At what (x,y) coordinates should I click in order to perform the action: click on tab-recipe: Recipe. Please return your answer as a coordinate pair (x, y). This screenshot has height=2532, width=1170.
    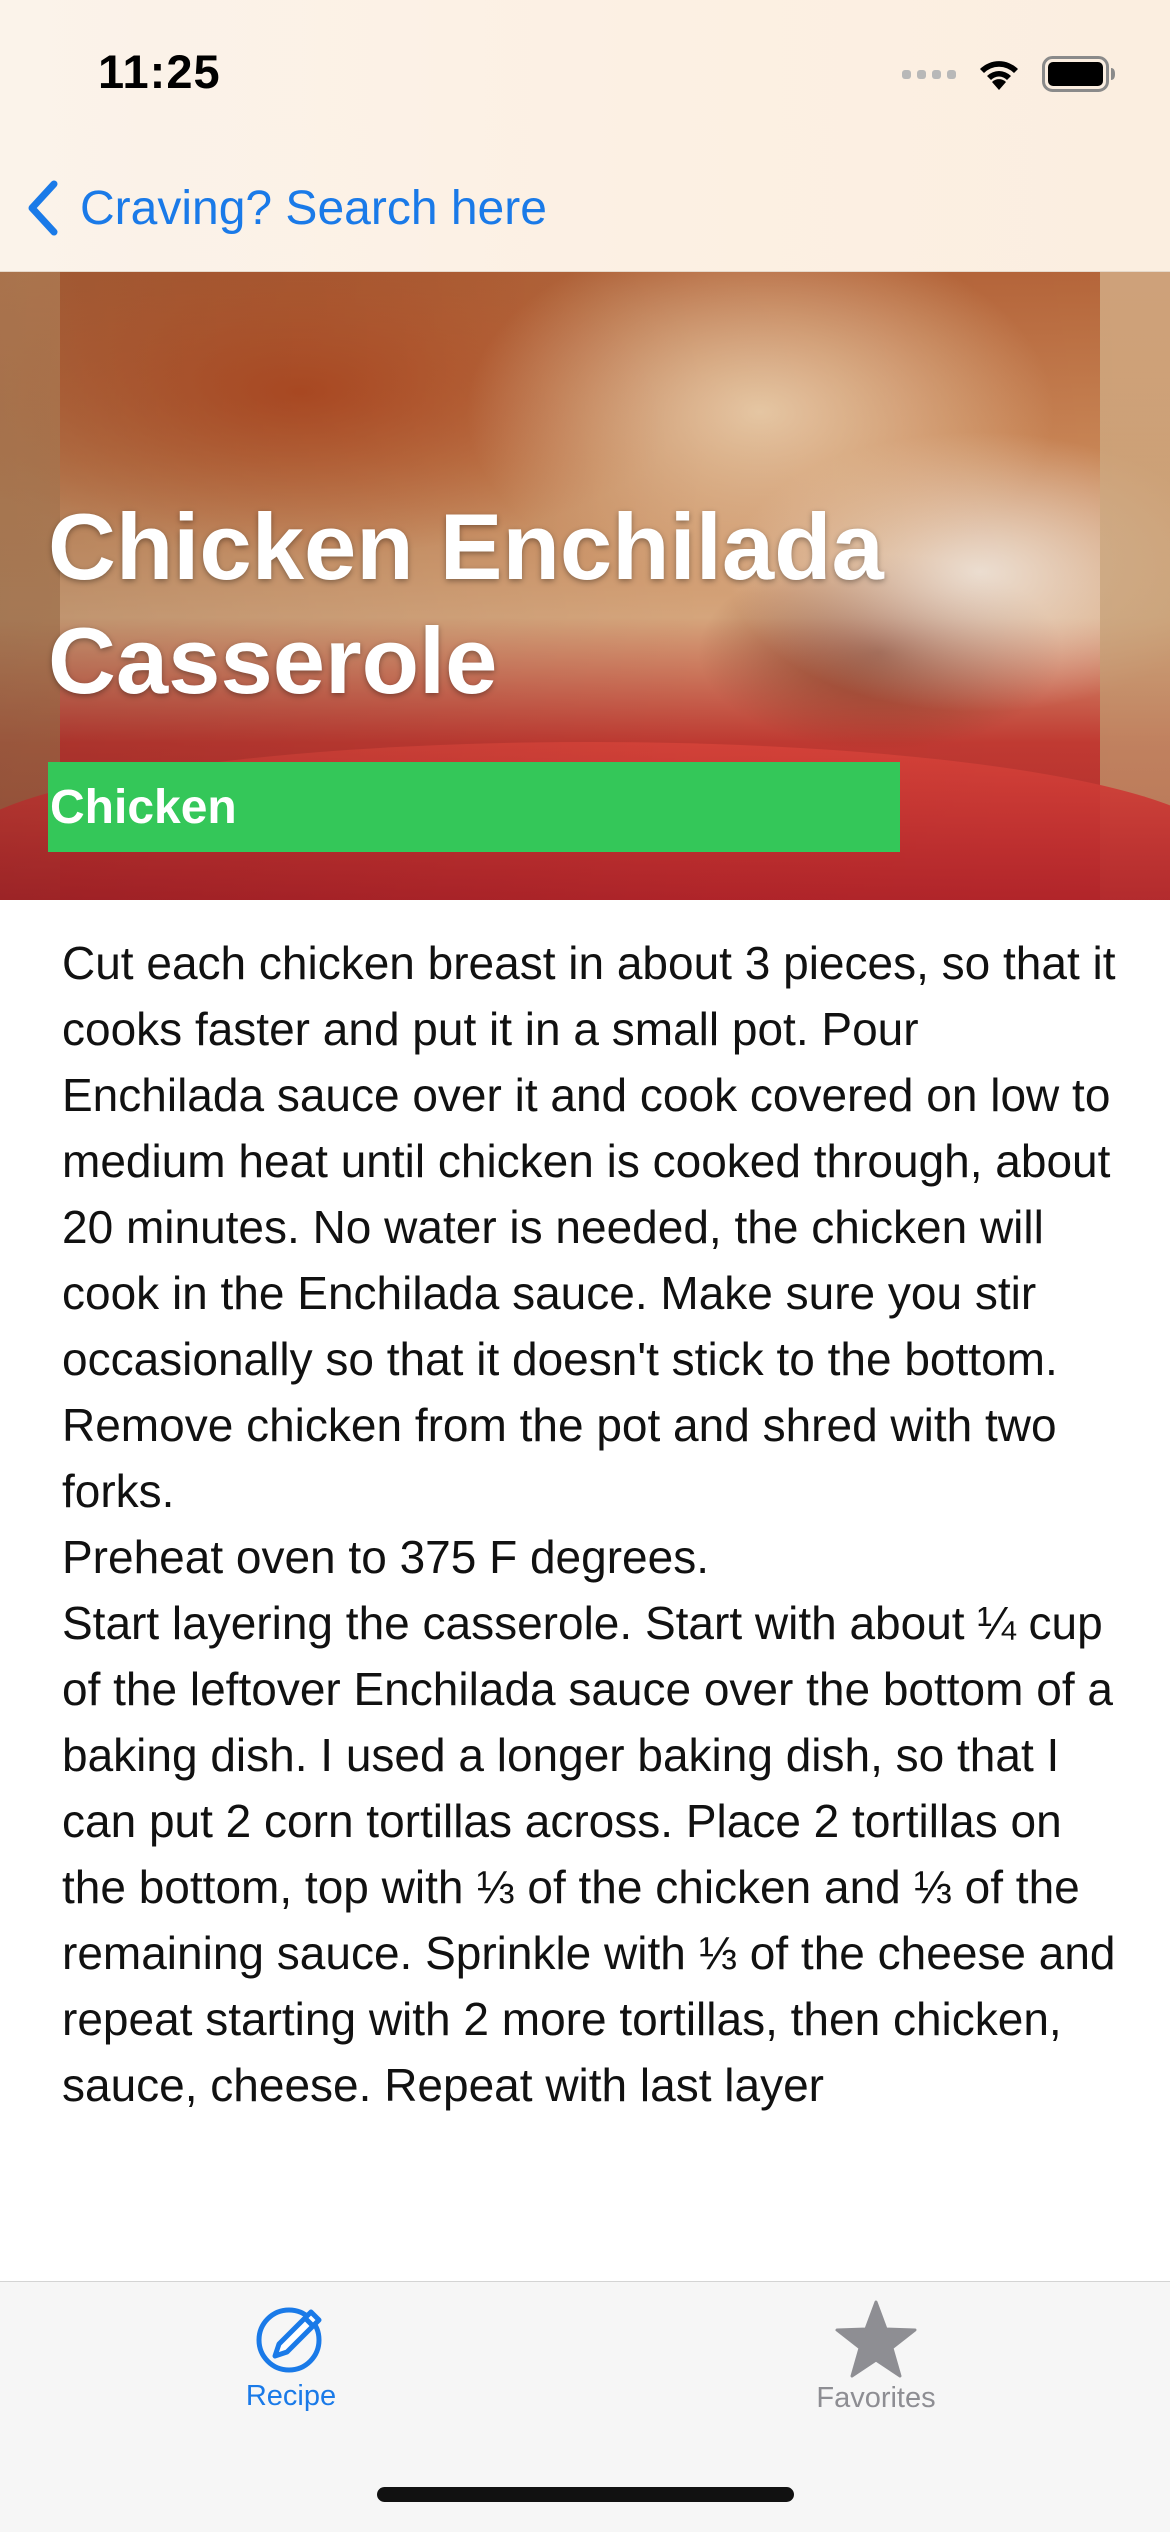
    Looking at the image, I should click on (291, 2370).